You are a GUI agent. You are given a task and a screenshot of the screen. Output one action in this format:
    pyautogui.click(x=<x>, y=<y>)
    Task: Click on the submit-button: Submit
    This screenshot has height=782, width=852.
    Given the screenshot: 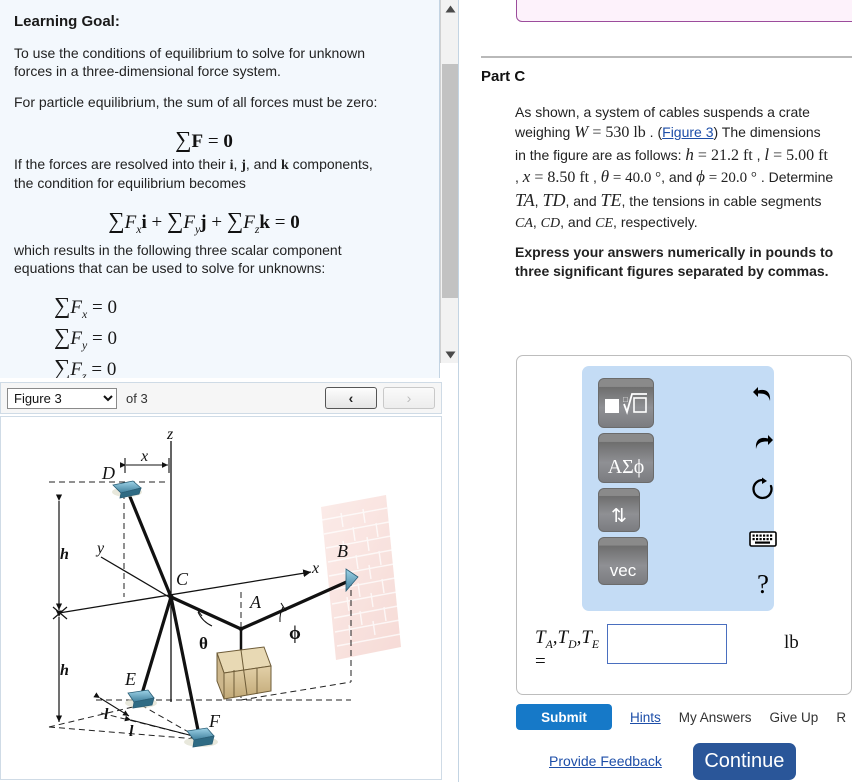 What is the action you would take?
    pyautogui.click(x=564, y=717)
    